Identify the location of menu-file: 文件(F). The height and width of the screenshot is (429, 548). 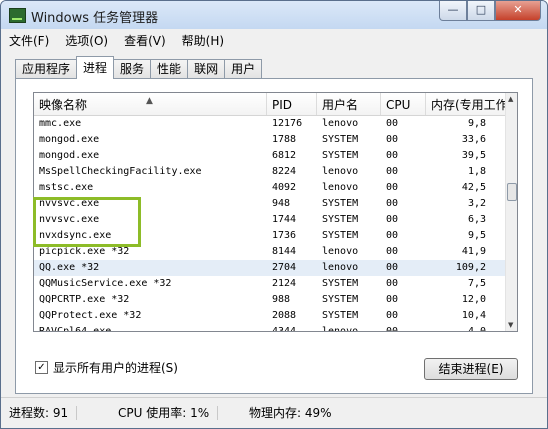
(29, 40).